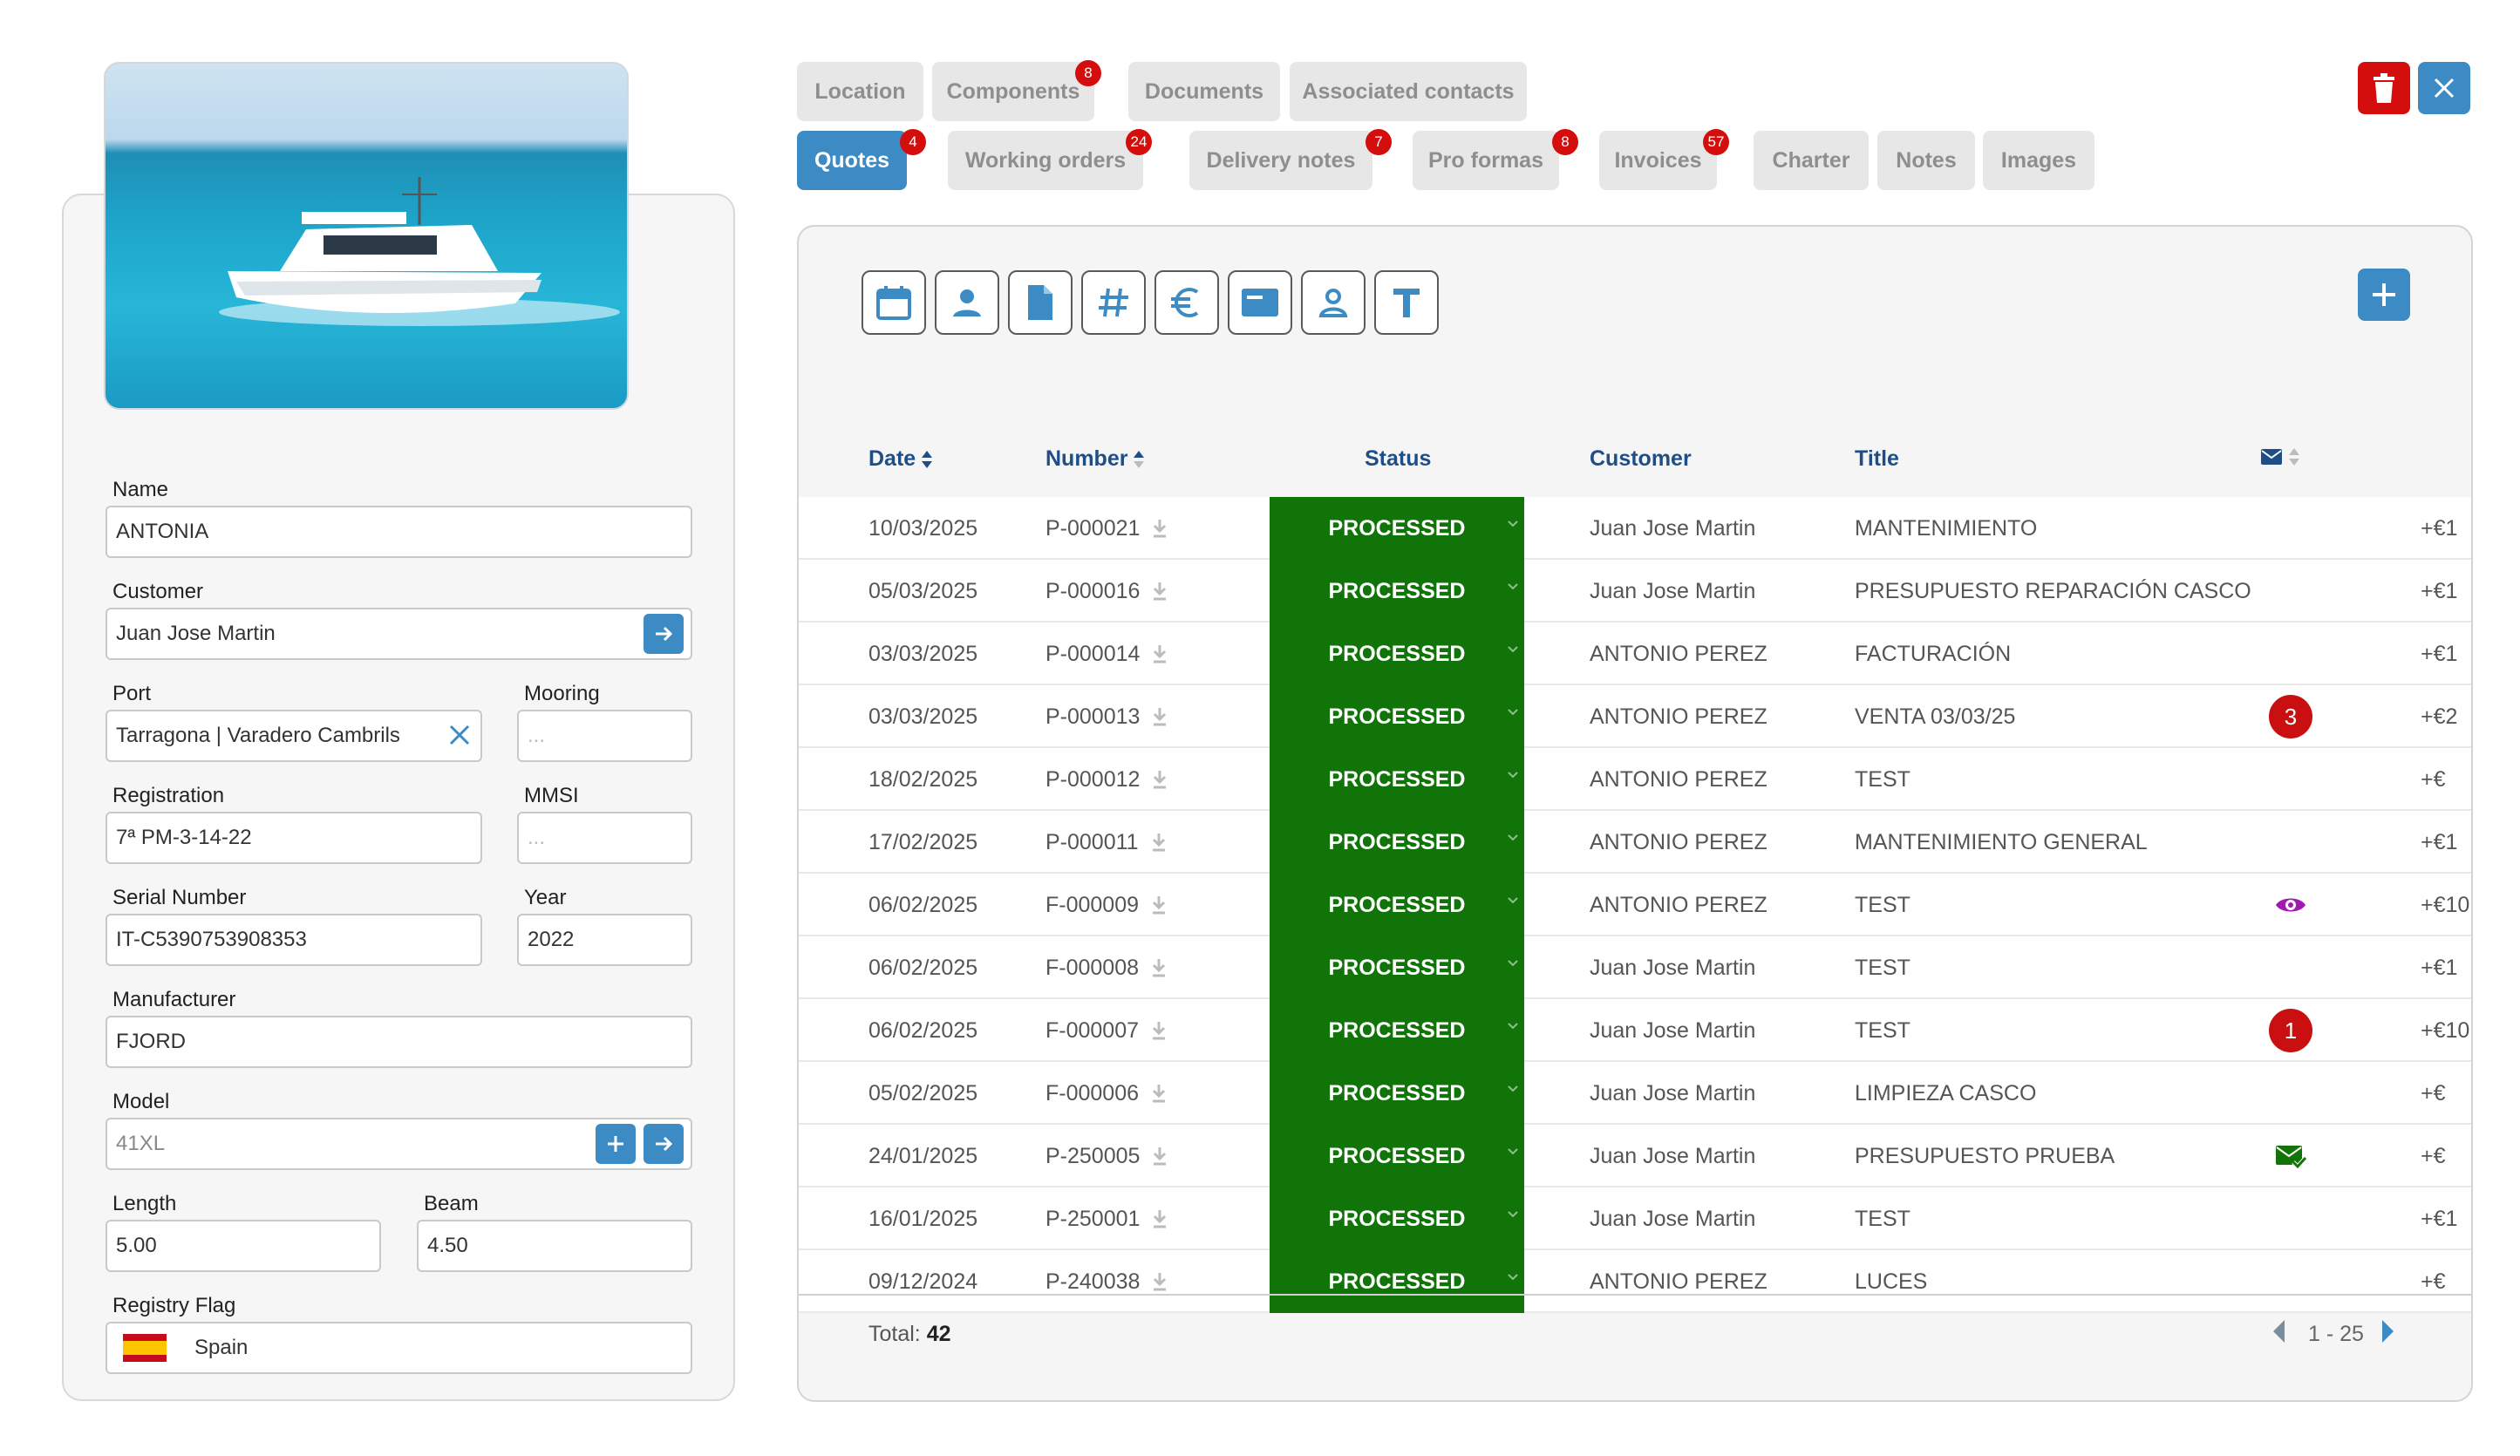  Describe the element at coordinates (1088, 73) in the screenshot. I see `components-count-badge: 8` at that location.